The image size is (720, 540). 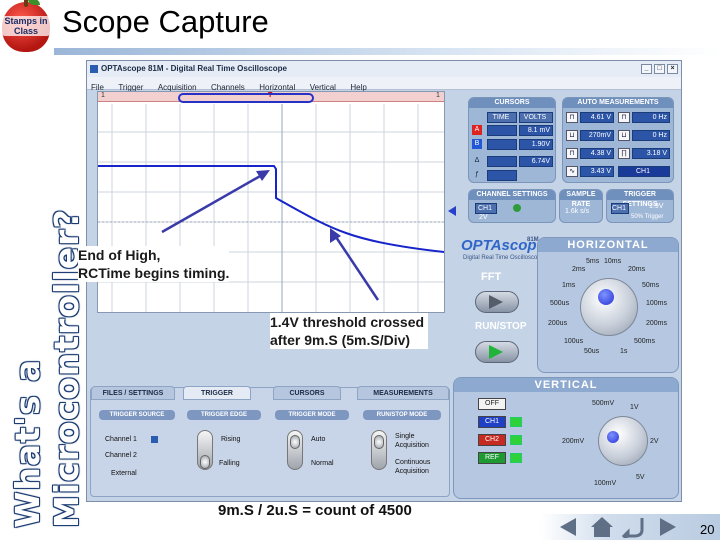 What do you see at coordinates (668, 527) in the screenshot?
I see `next-slide-icon` at bounding box center [668, 527].